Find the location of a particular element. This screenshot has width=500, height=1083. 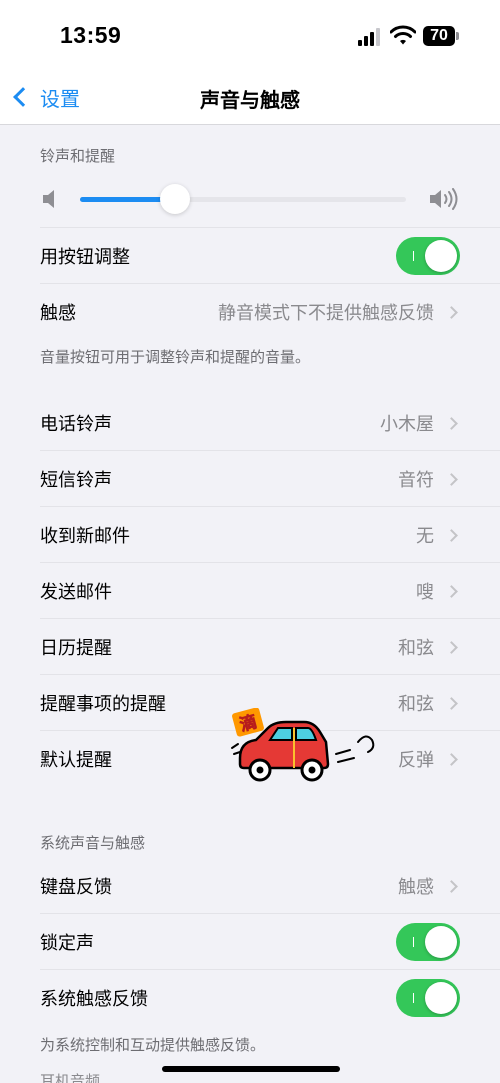

haptics-value: 静音模式下不提供触感反馈 is located at coordinates (326, 313).